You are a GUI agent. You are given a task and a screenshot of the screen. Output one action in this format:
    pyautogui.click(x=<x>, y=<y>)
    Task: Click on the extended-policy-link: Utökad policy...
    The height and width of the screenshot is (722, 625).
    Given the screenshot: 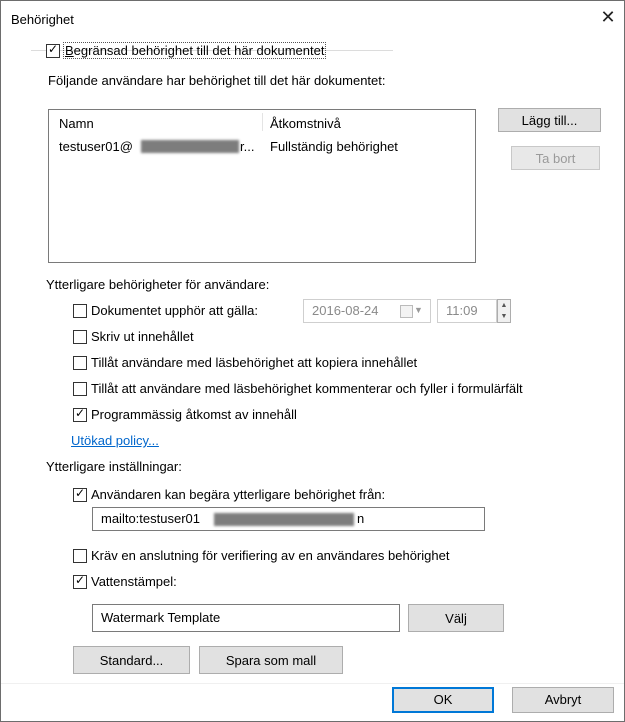 What is the action you would take?
    pyautogui.click(x=115, y=440)
    